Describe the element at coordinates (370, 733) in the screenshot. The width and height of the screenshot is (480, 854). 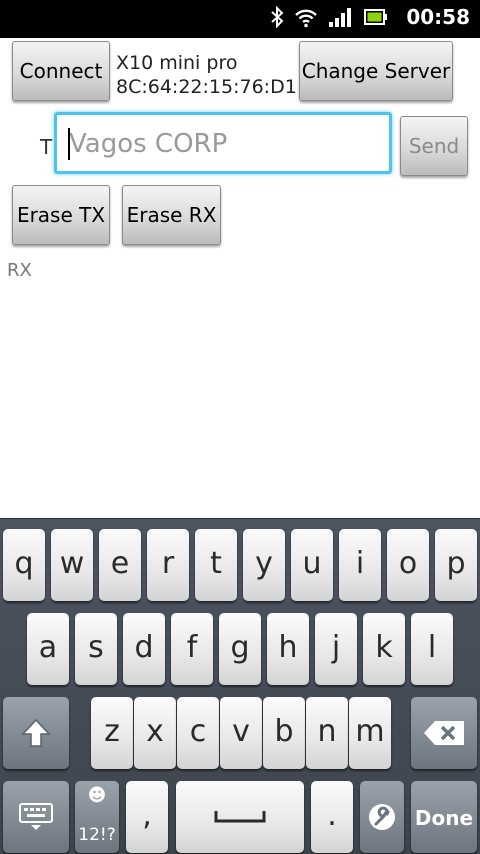
I see `key-m: m` at that location.